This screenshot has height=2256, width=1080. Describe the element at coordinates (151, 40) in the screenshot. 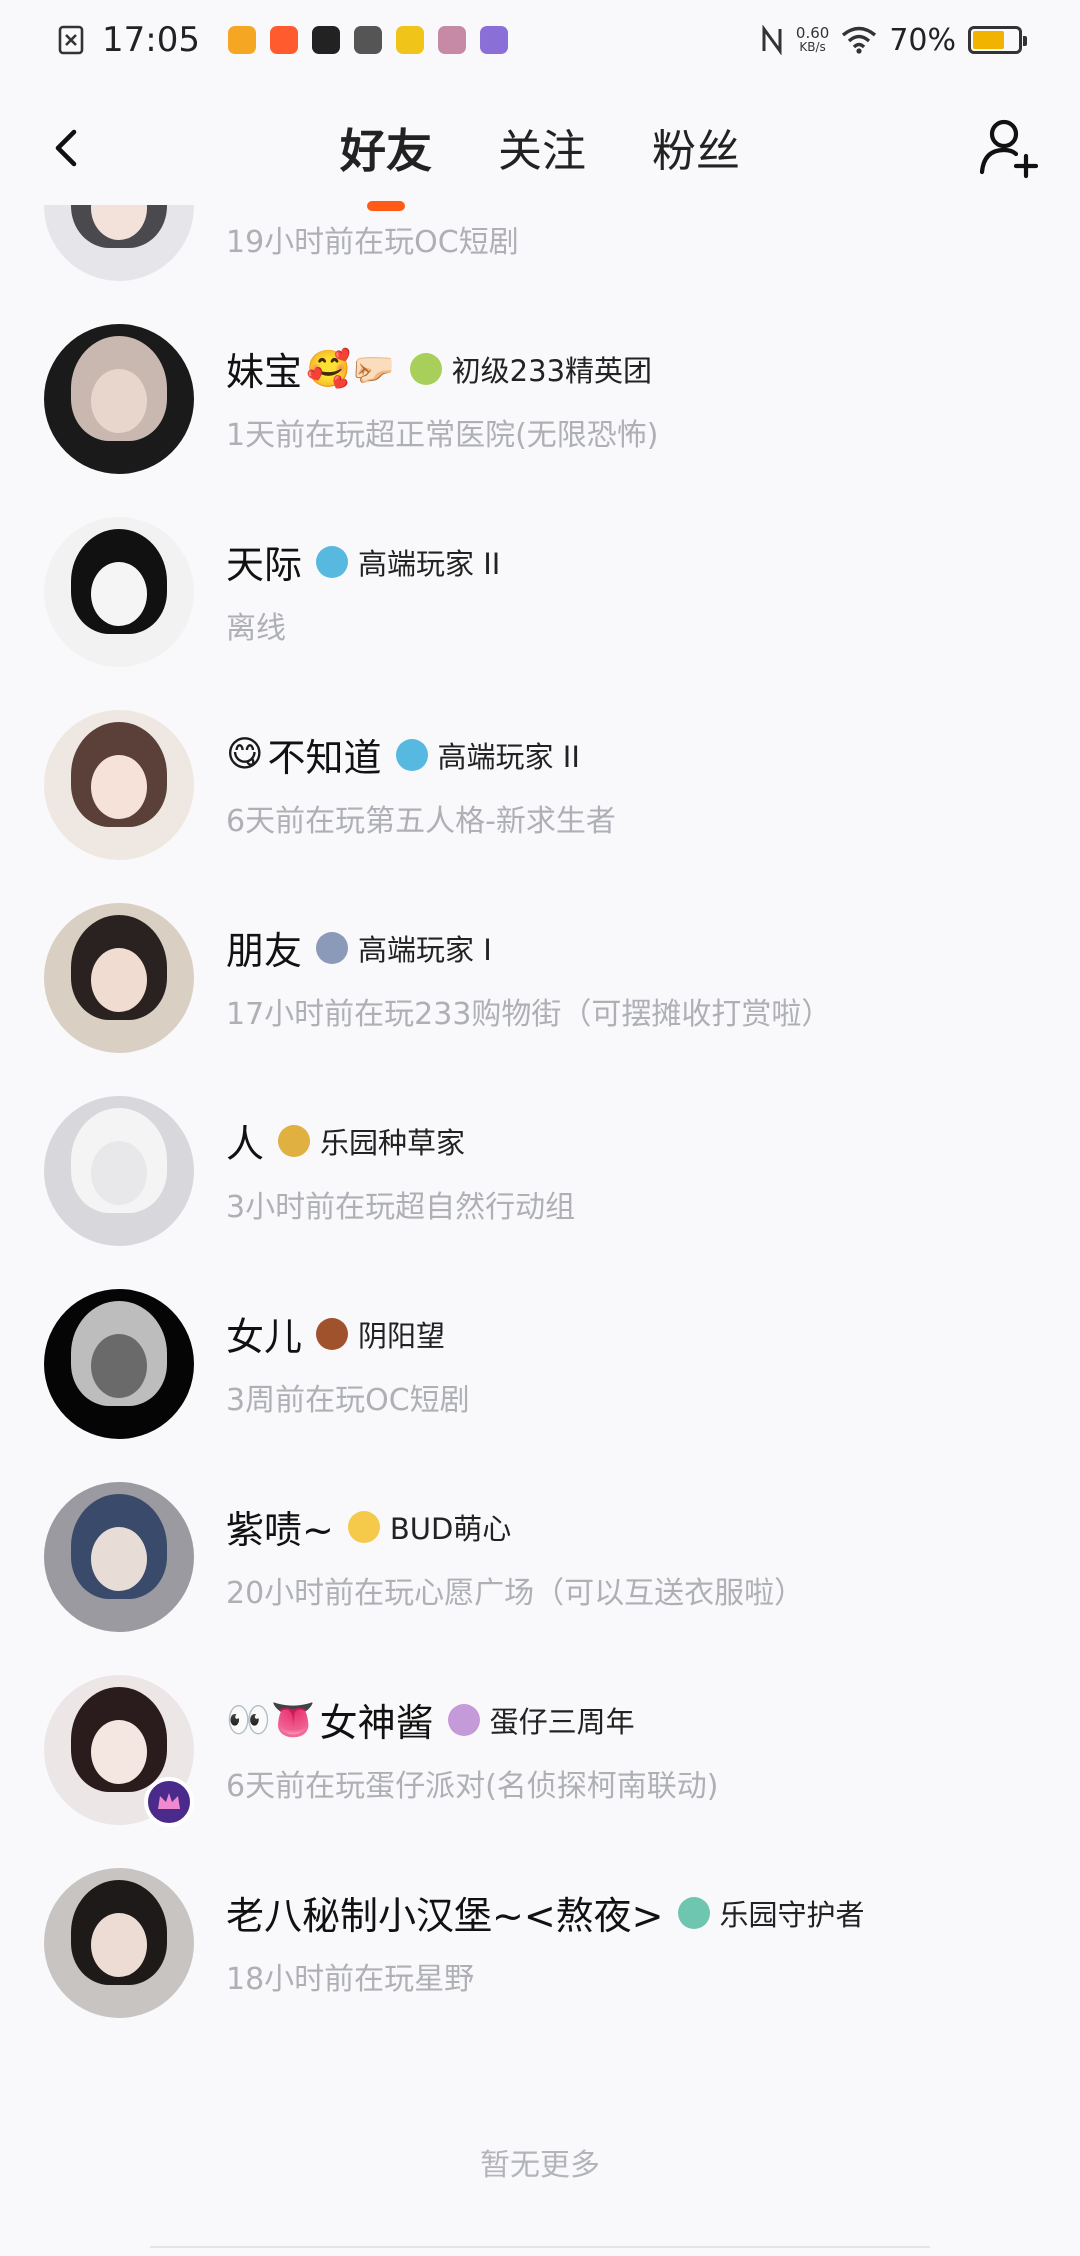

I see `clock: 17:05` at that location.